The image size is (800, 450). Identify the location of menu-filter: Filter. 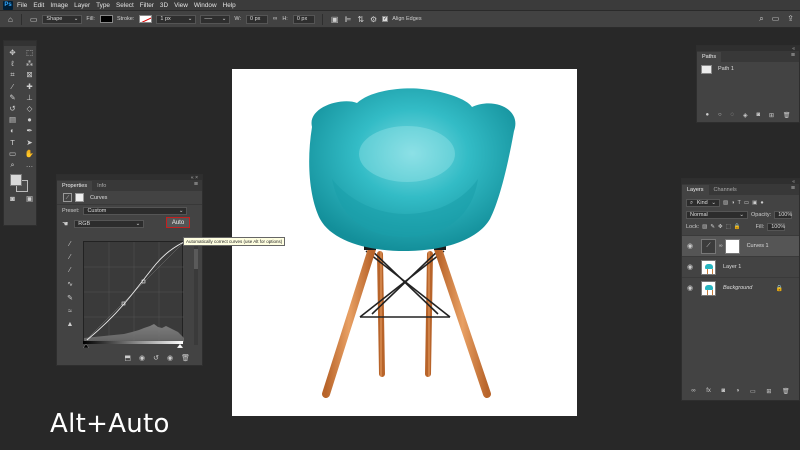
(147, 5).